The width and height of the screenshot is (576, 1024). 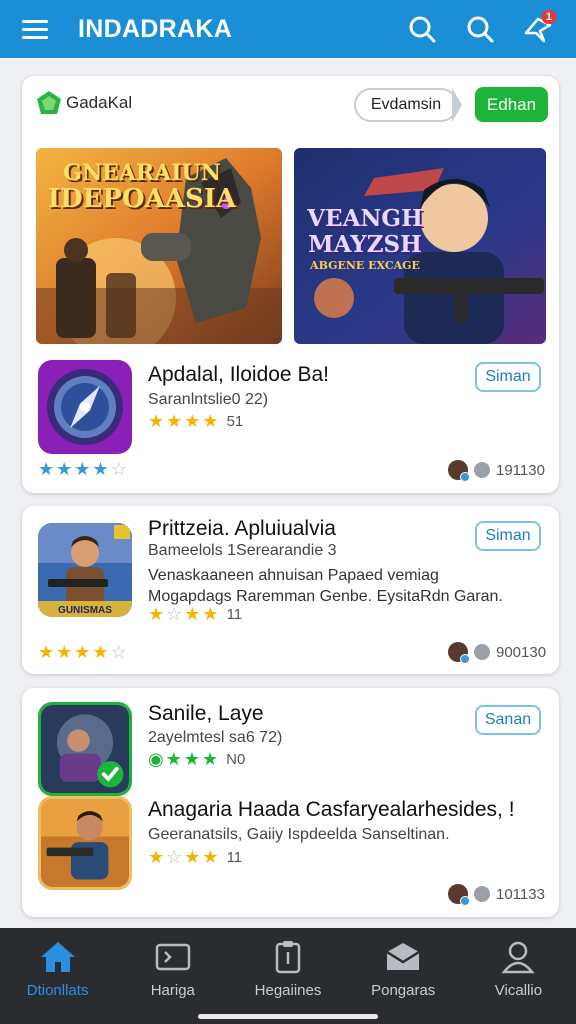 I want to click on nav-item-hegaiines: Hegaiines, so click(x=287, y=976).